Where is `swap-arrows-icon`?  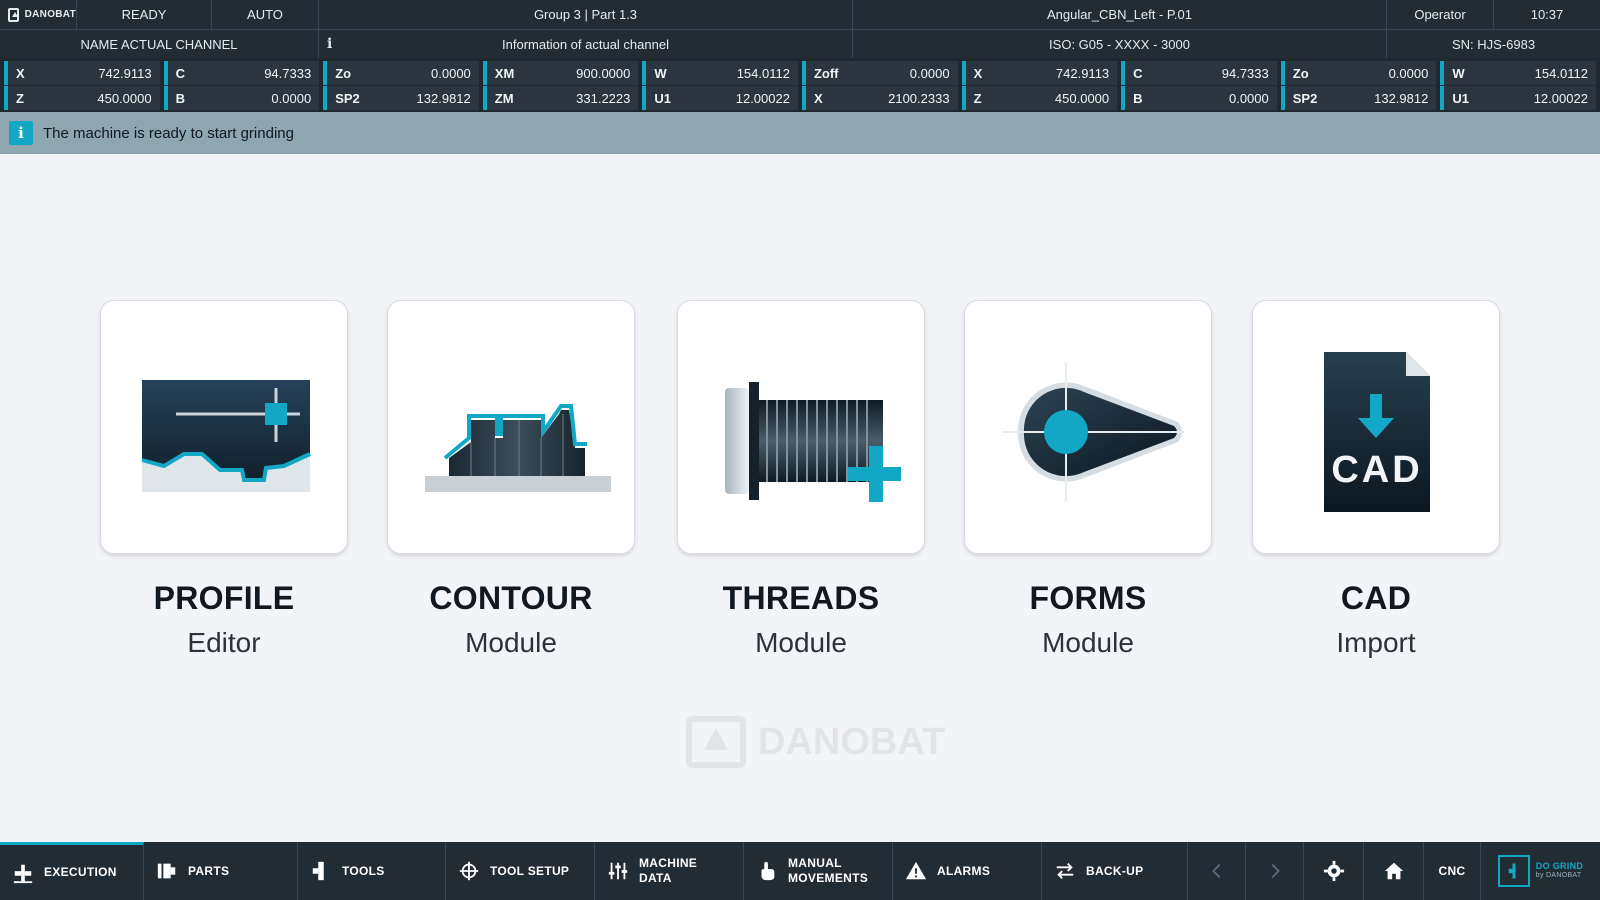
swap-arrows-icon is located at coordinates (1065, 871).